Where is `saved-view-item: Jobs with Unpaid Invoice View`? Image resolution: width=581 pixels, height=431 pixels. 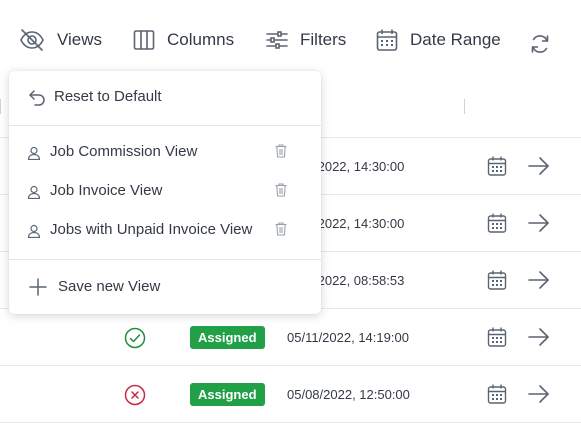 saved-view-item: Jobs with Unpaid Invoice View is located at coordinates (165, 230).